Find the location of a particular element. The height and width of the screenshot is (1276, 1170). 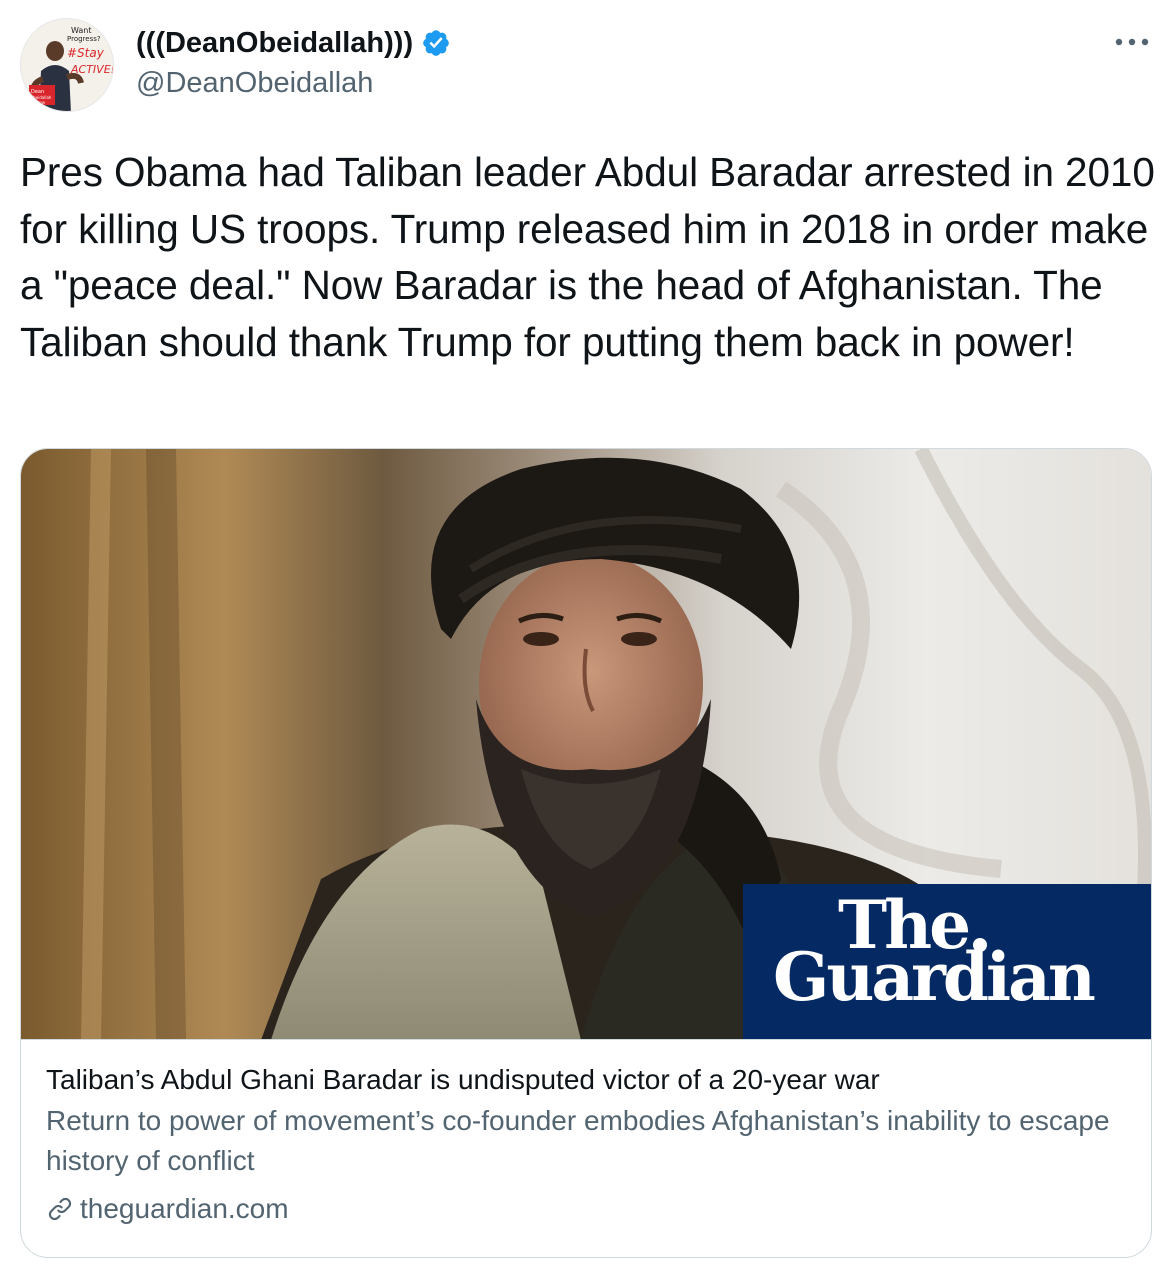

link-icon is located at coordinates (60, 1209).